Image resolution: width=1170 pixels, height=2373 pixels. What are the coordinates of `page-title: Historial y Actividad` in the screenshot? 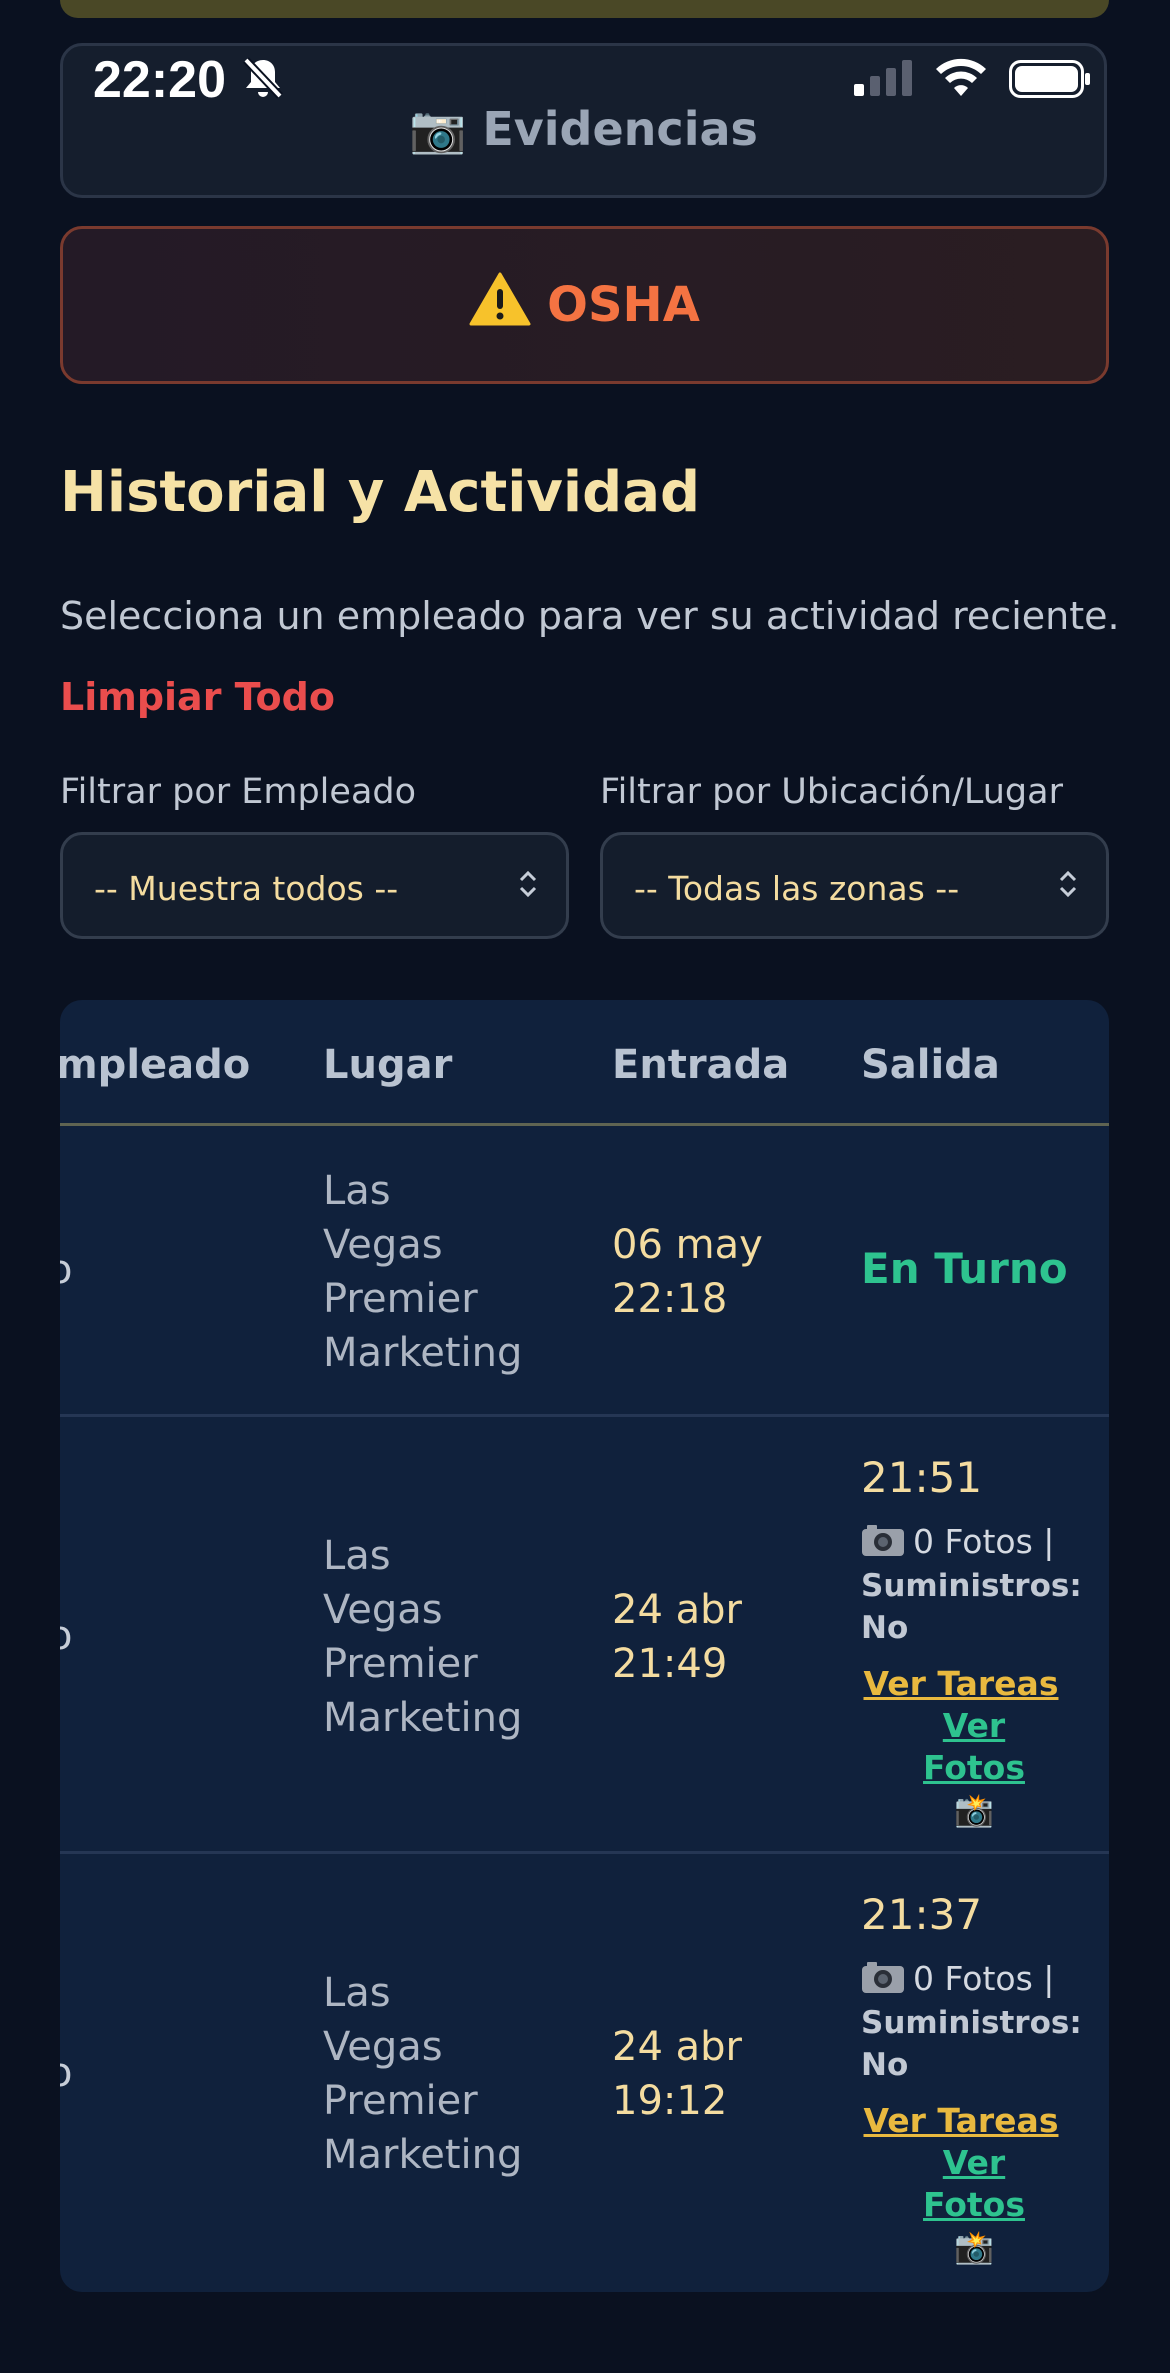 It's located at (380, 492).